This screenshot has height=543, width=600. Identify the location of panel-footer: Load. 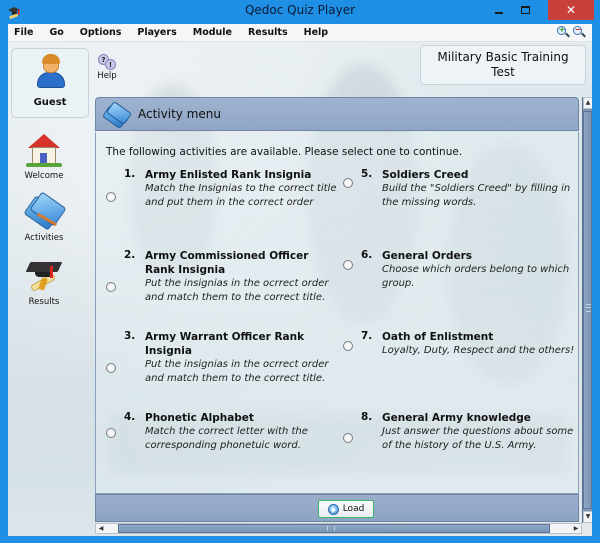
(337, 508).